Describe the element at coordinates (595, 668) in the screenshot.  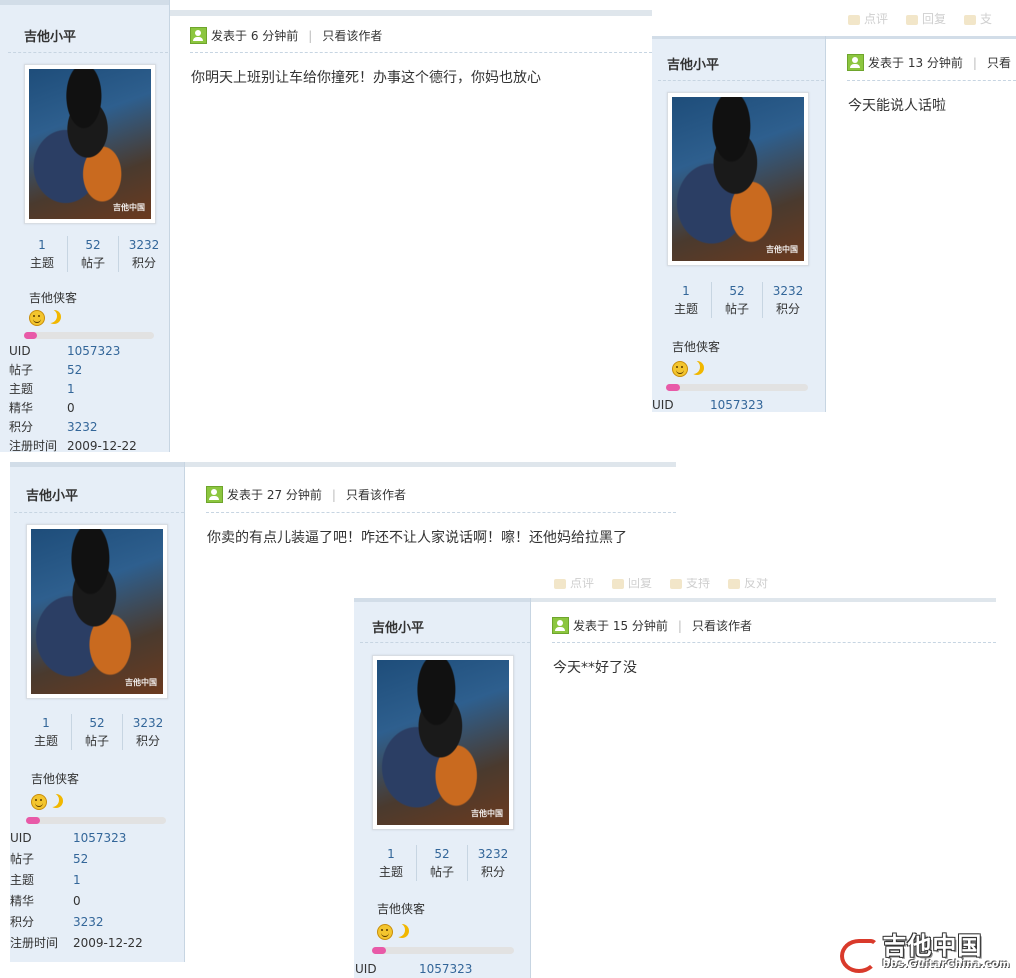
I see `post-content: 今天**好了没` at that location.